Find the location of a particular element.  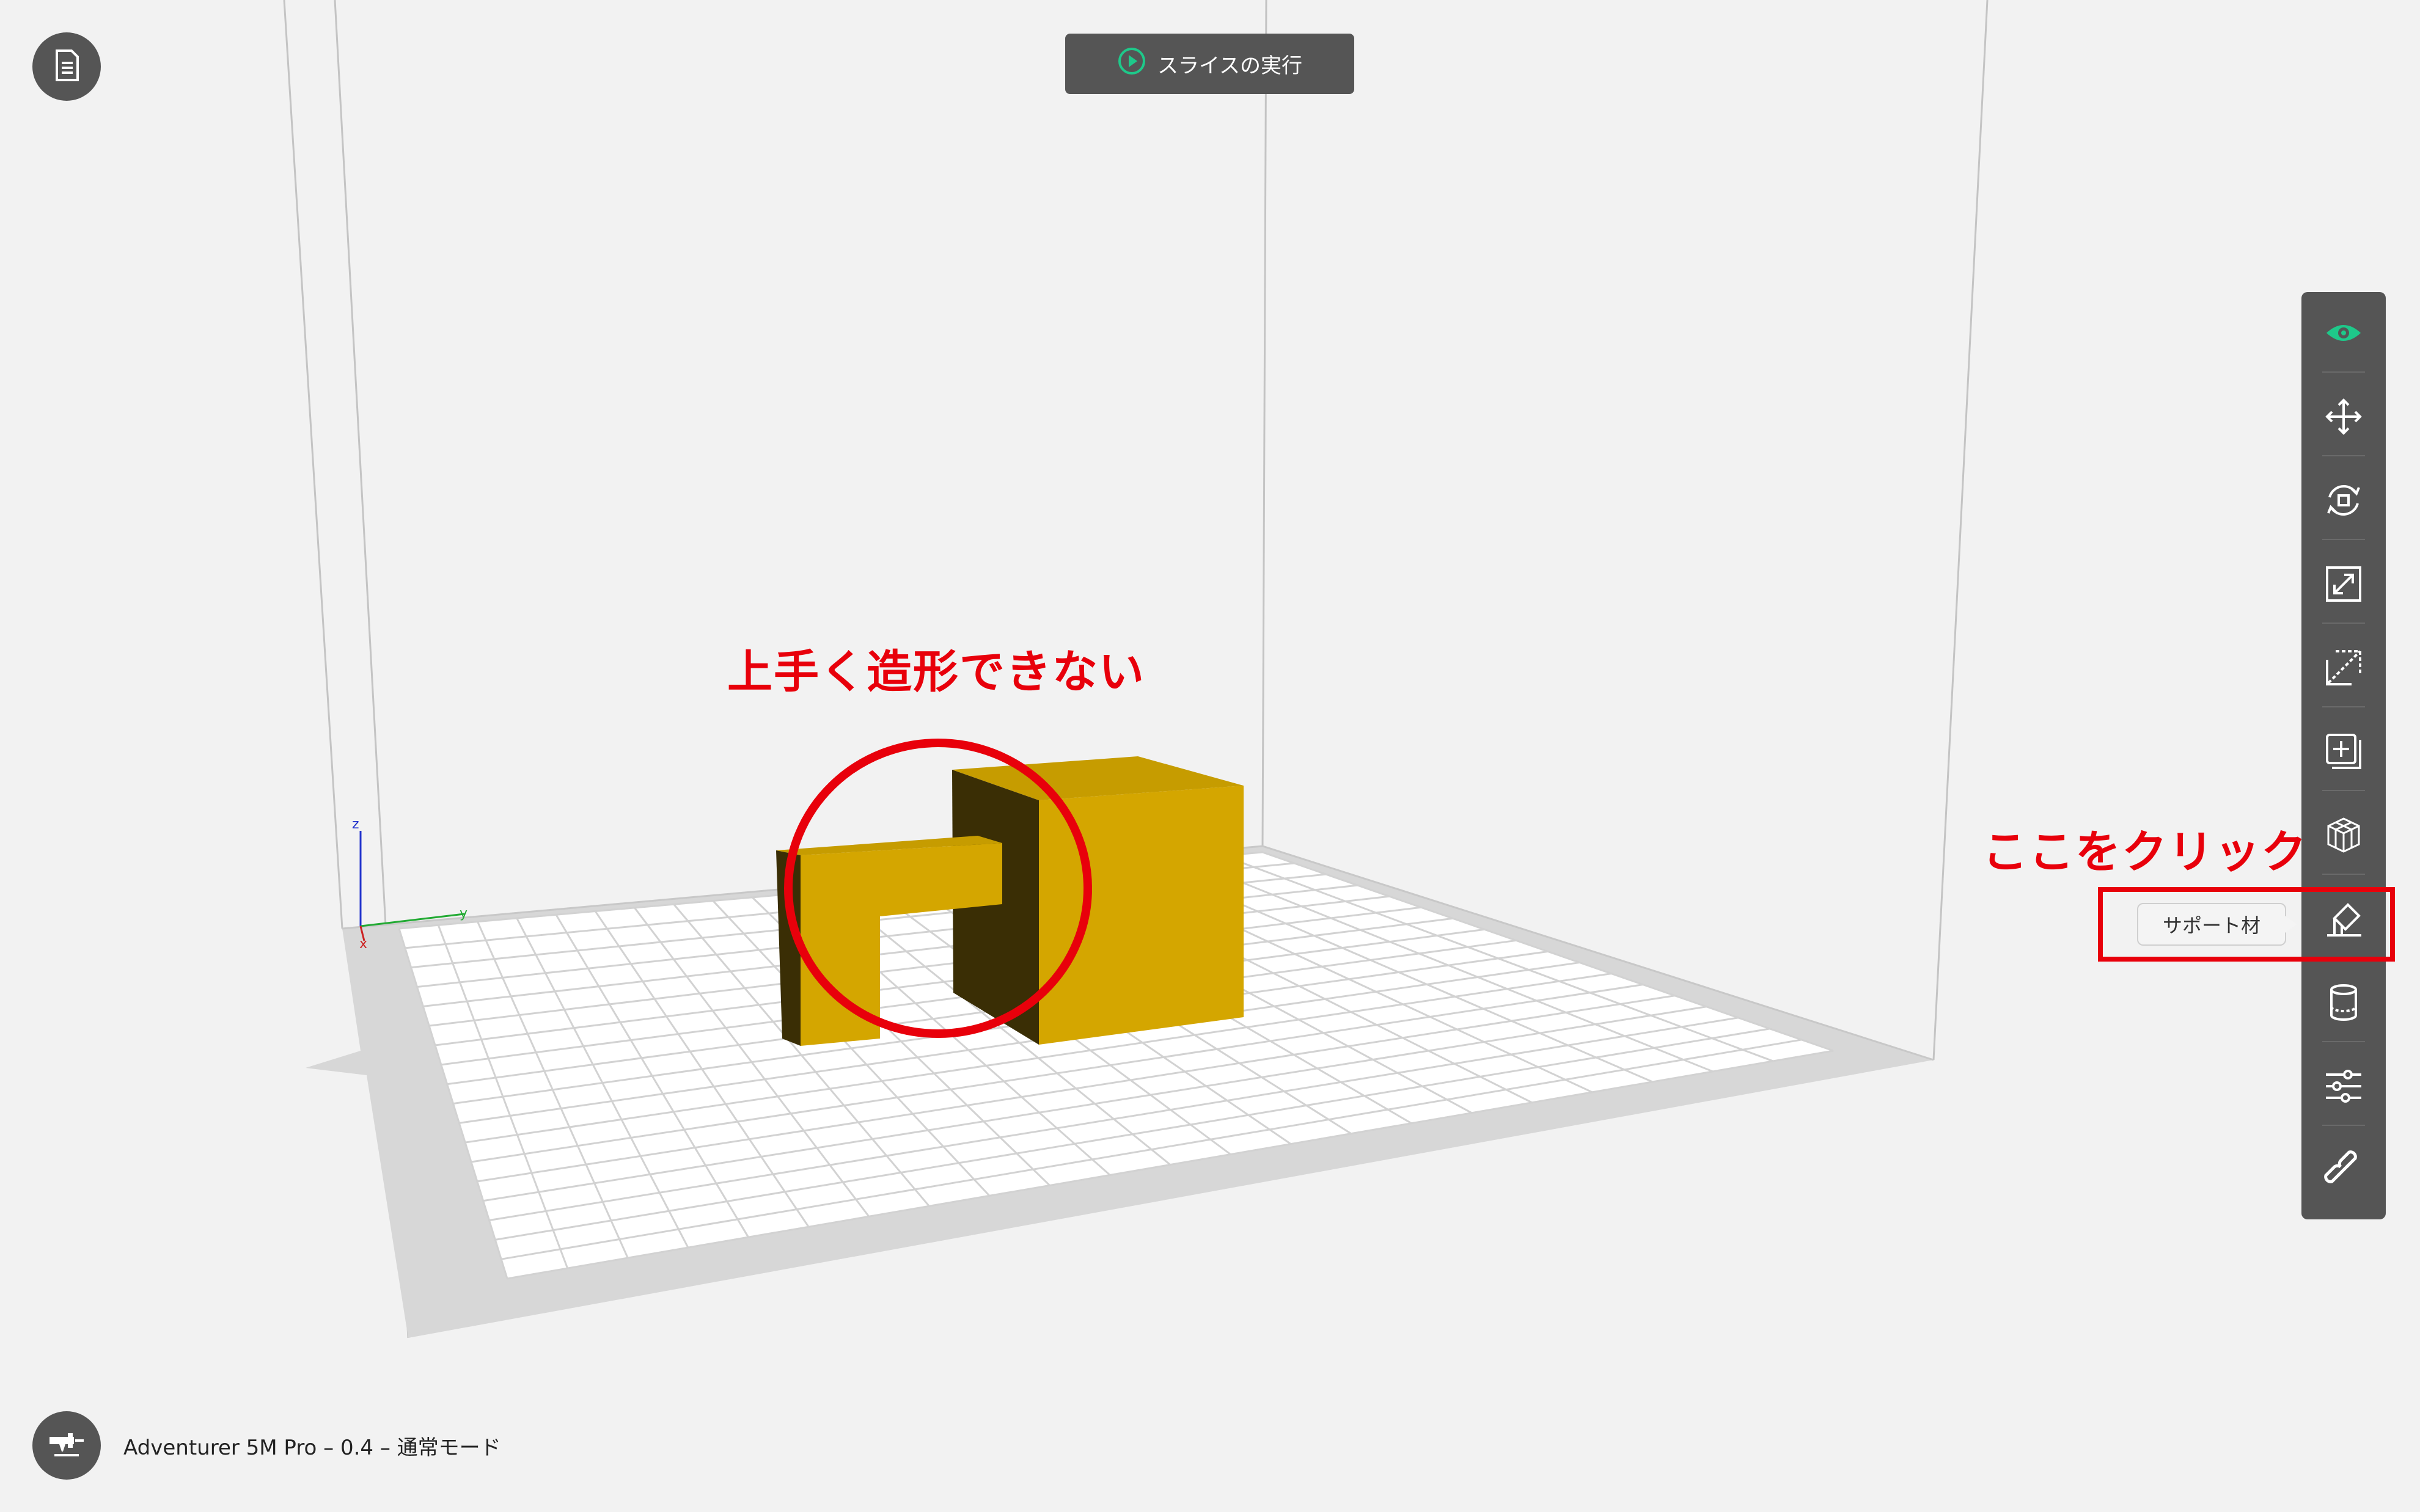

cut-icon is located at coordinates (2344, 669).